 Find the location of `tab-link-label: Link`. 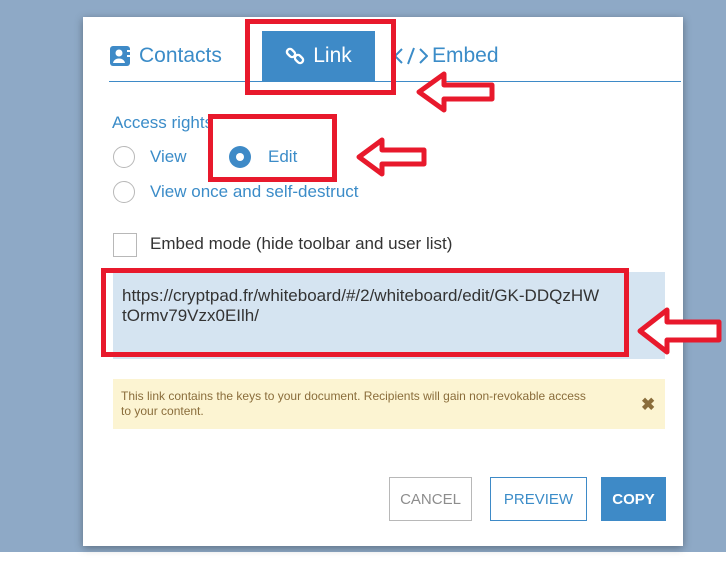

tab-link-label: Link is located at coordinates (332, 55).